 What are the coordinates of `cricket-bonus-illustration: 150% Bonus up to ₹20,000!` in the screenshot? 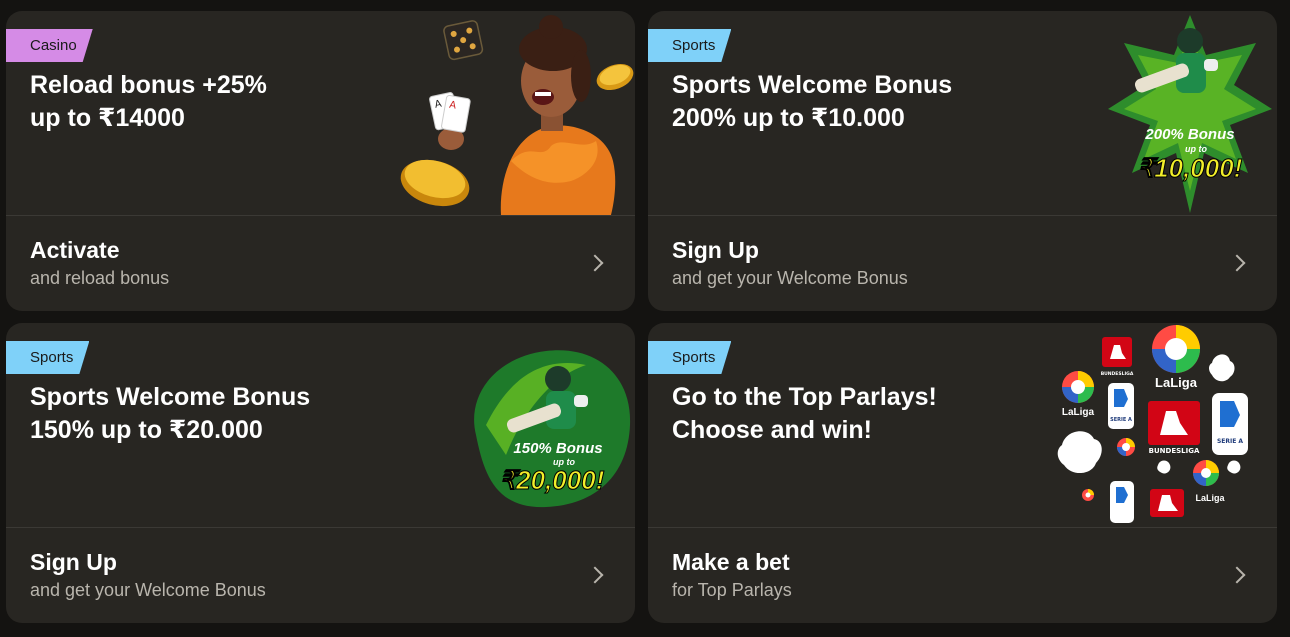 It's located at (552, 429).